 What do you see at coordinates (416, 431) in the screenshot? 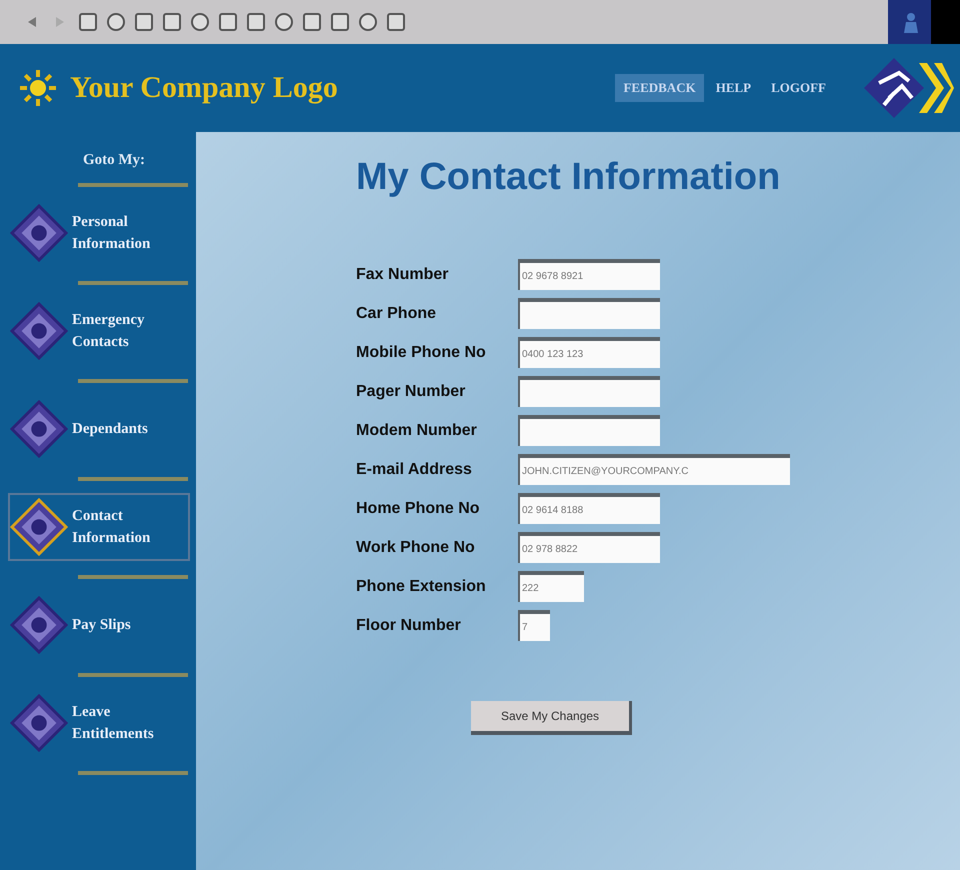
I see `field-label: Modem Number` at bounding box center [416, 431].